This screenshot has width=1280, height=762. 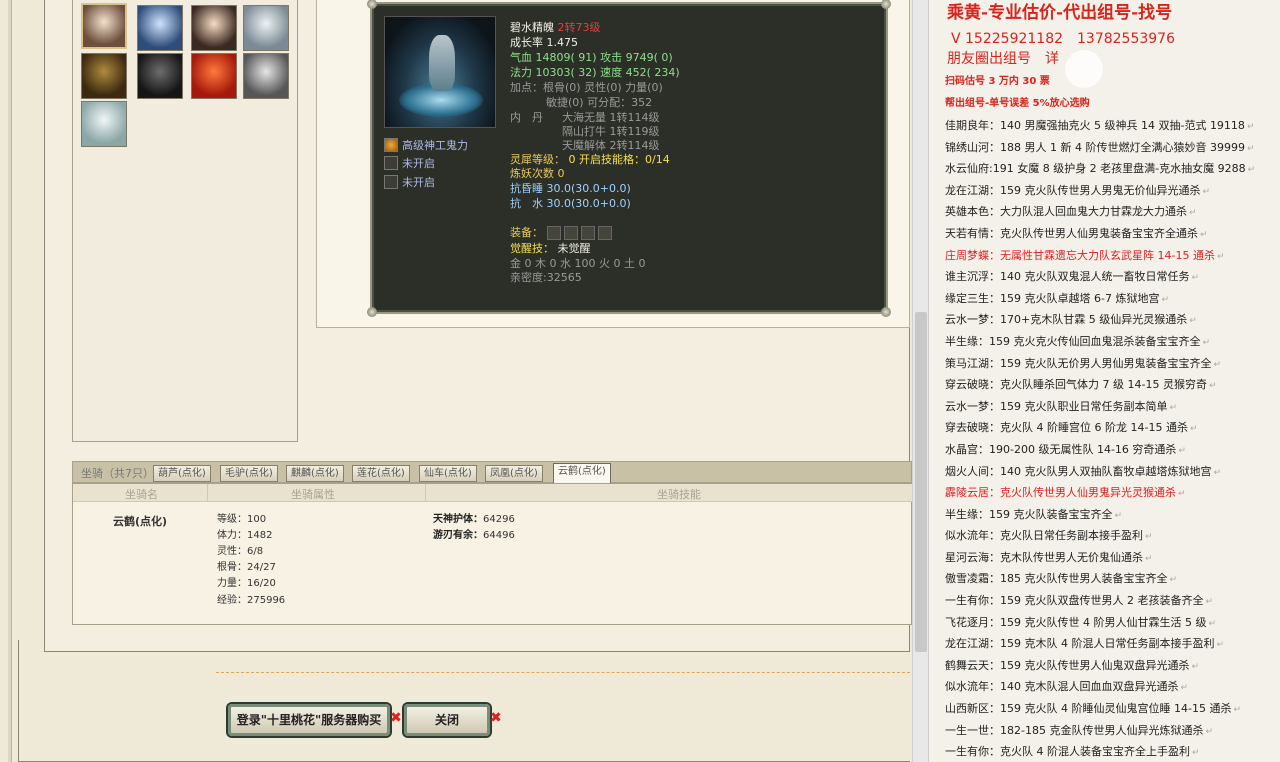 What do you see at coordinates (555, 27) in the screenshot?
I see `pet-name-line: 碧水精魄 2转73级` at bounding box center [555, 27].